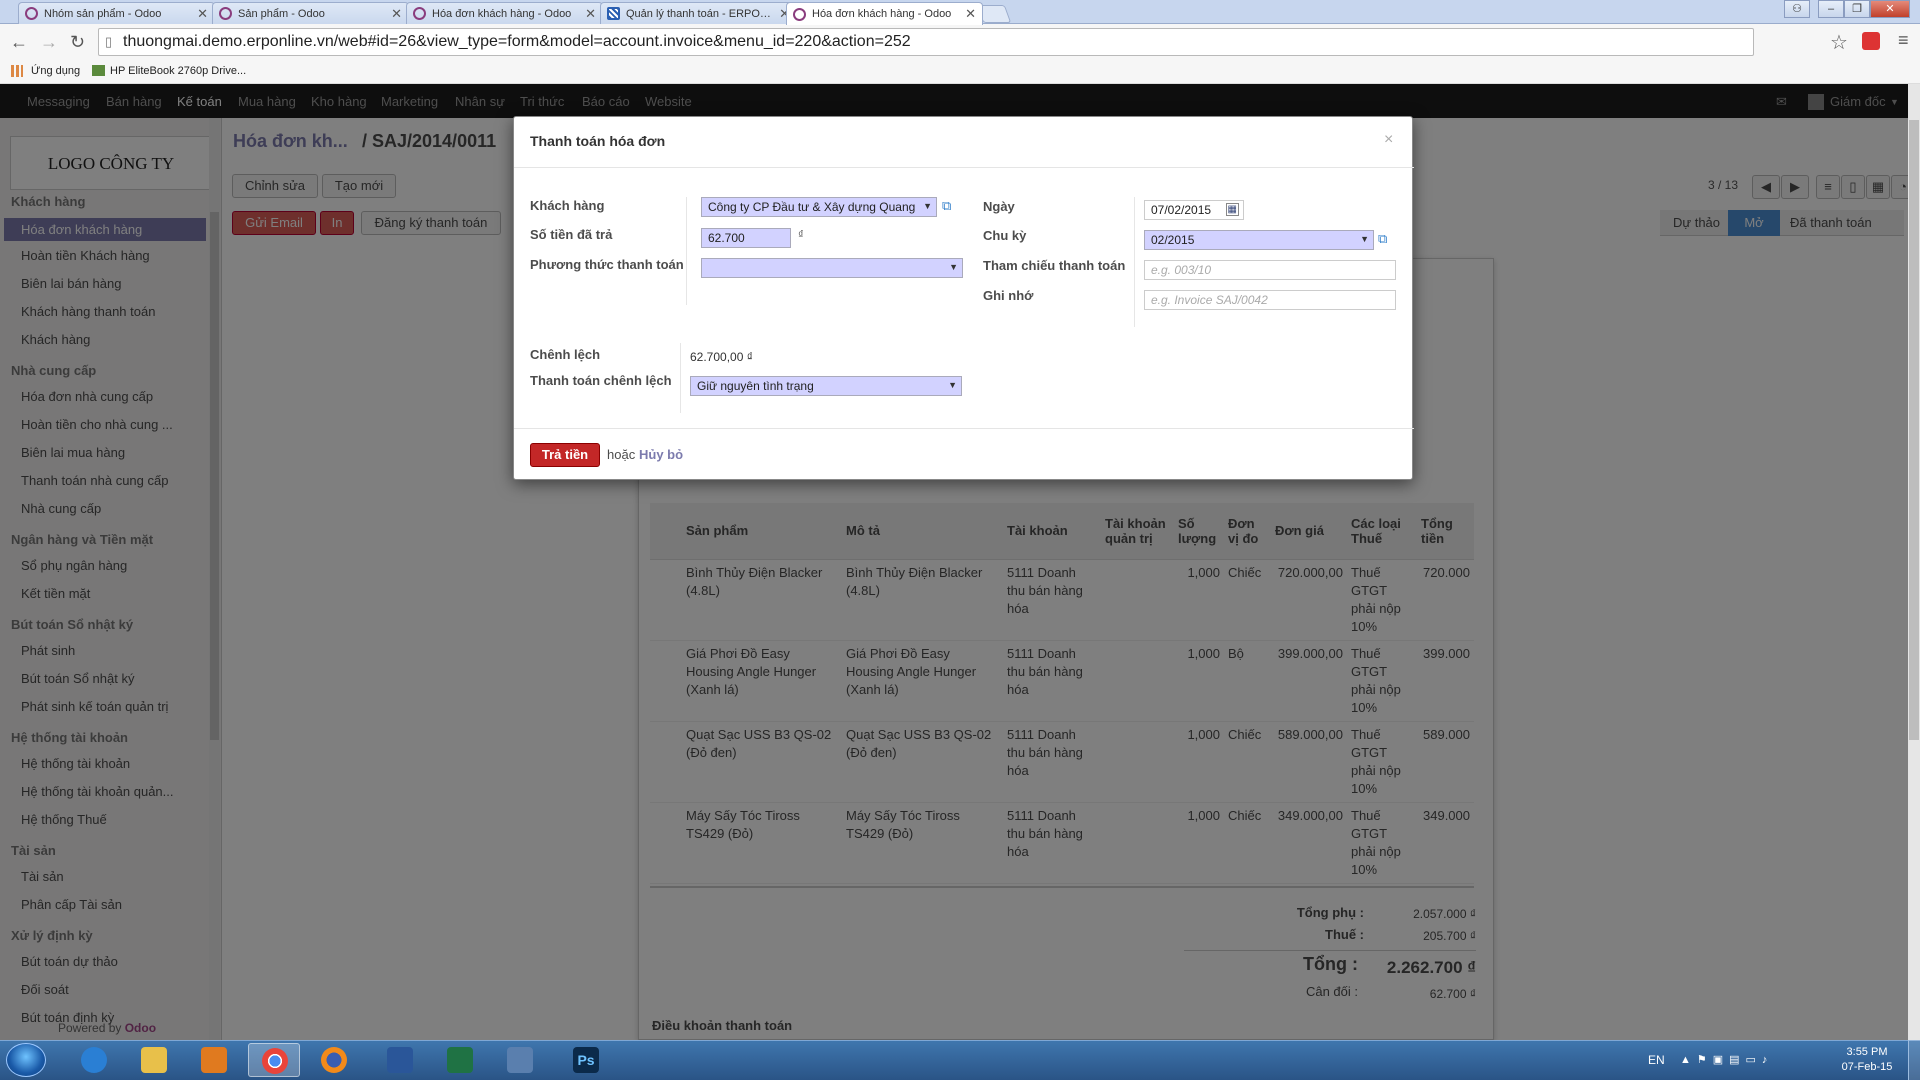 The width and height of the screenshot is (1920, 1080). Describe the element at coordinates (1008, 295) in the screenshot. I see `memo-label: Ghi nhớ` at that location.